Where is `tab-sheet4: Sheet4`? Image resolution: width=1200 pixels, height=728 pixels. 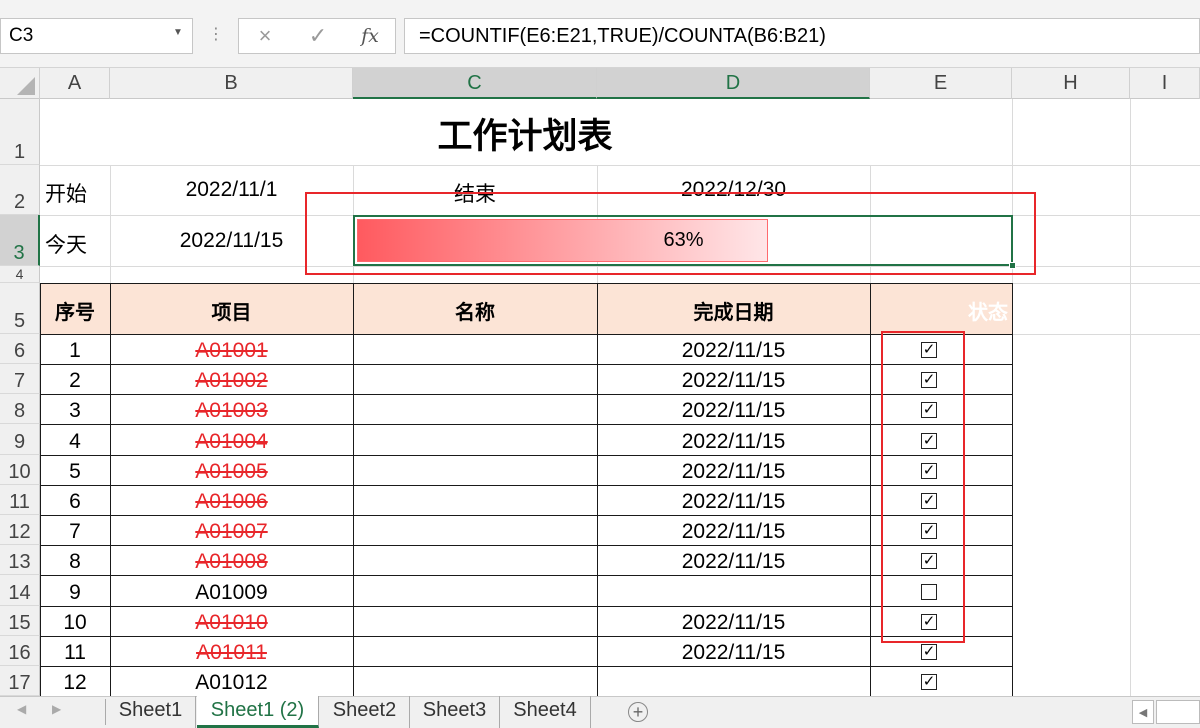
tab-sheet4: Sheet4 is located at coordinates (545, 712).